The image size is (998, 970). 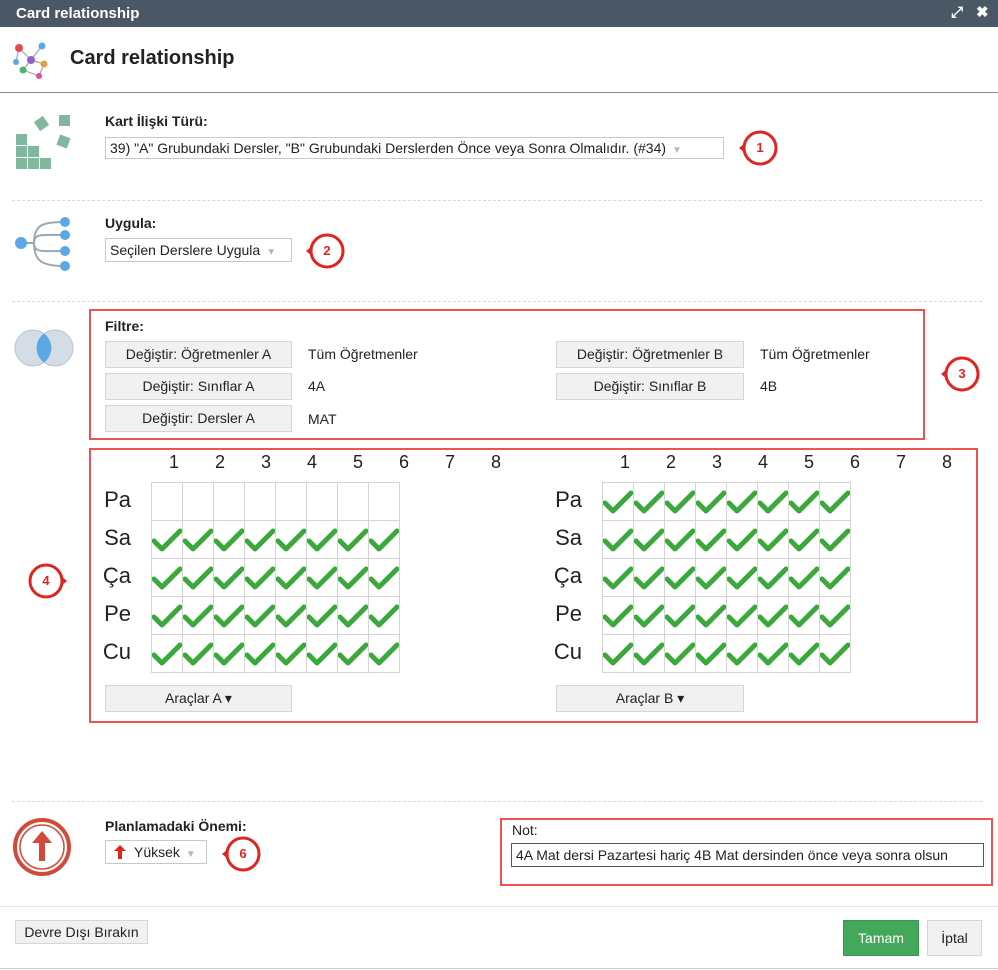 I want to click on disable-button: Devre Dışı Bırakın, so click(x=81, y=932).